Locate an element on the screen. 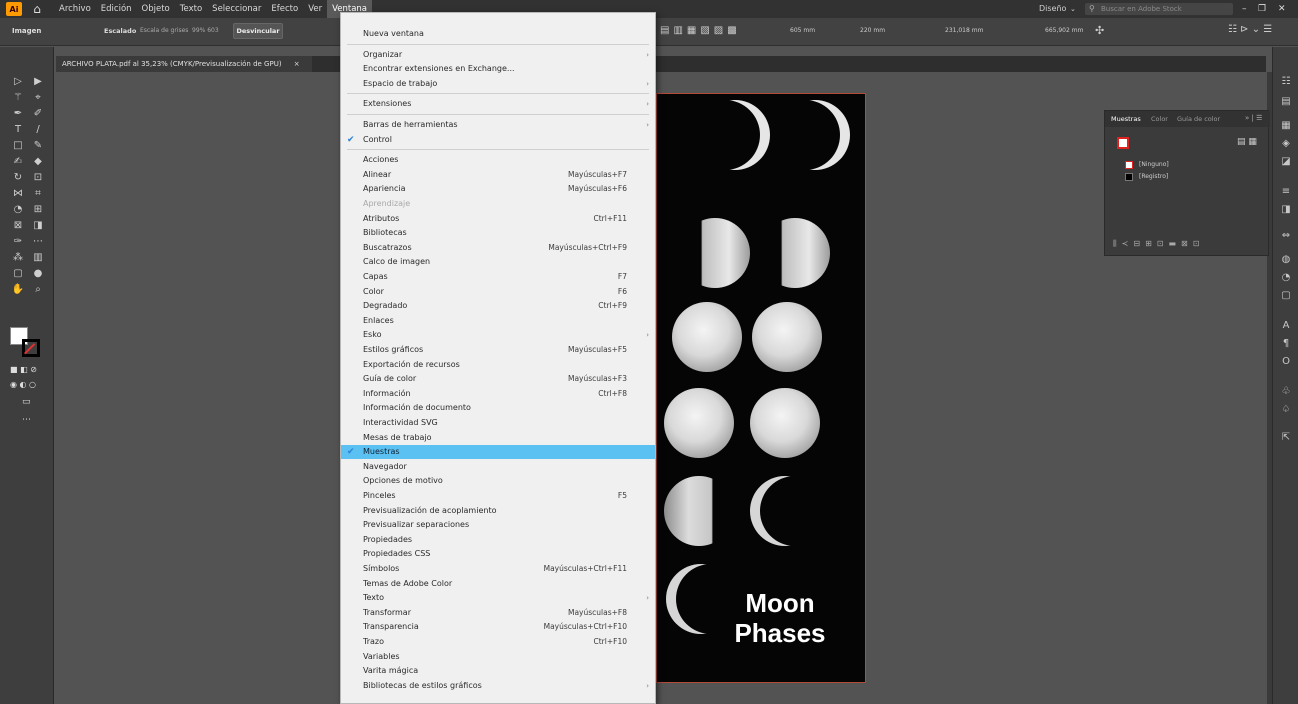 This screenshot has width=1298, height=704. tab-swatches: Muestras is located at coordinates (1126, 119).